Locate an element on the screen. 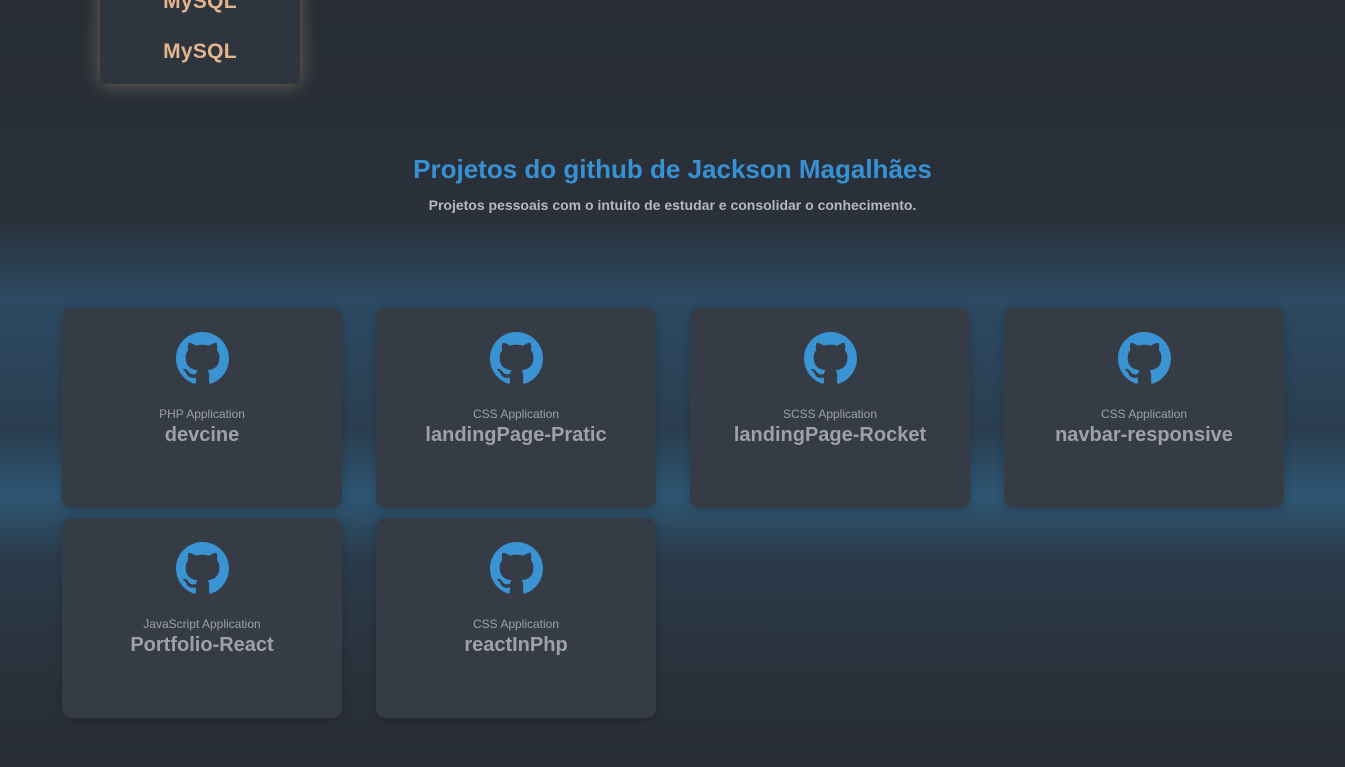 Image resolution: width=1345 pixels, height=767 pixels. project-card: SCSS Application landingPage-Rocket is located at coordinates (830, 408).